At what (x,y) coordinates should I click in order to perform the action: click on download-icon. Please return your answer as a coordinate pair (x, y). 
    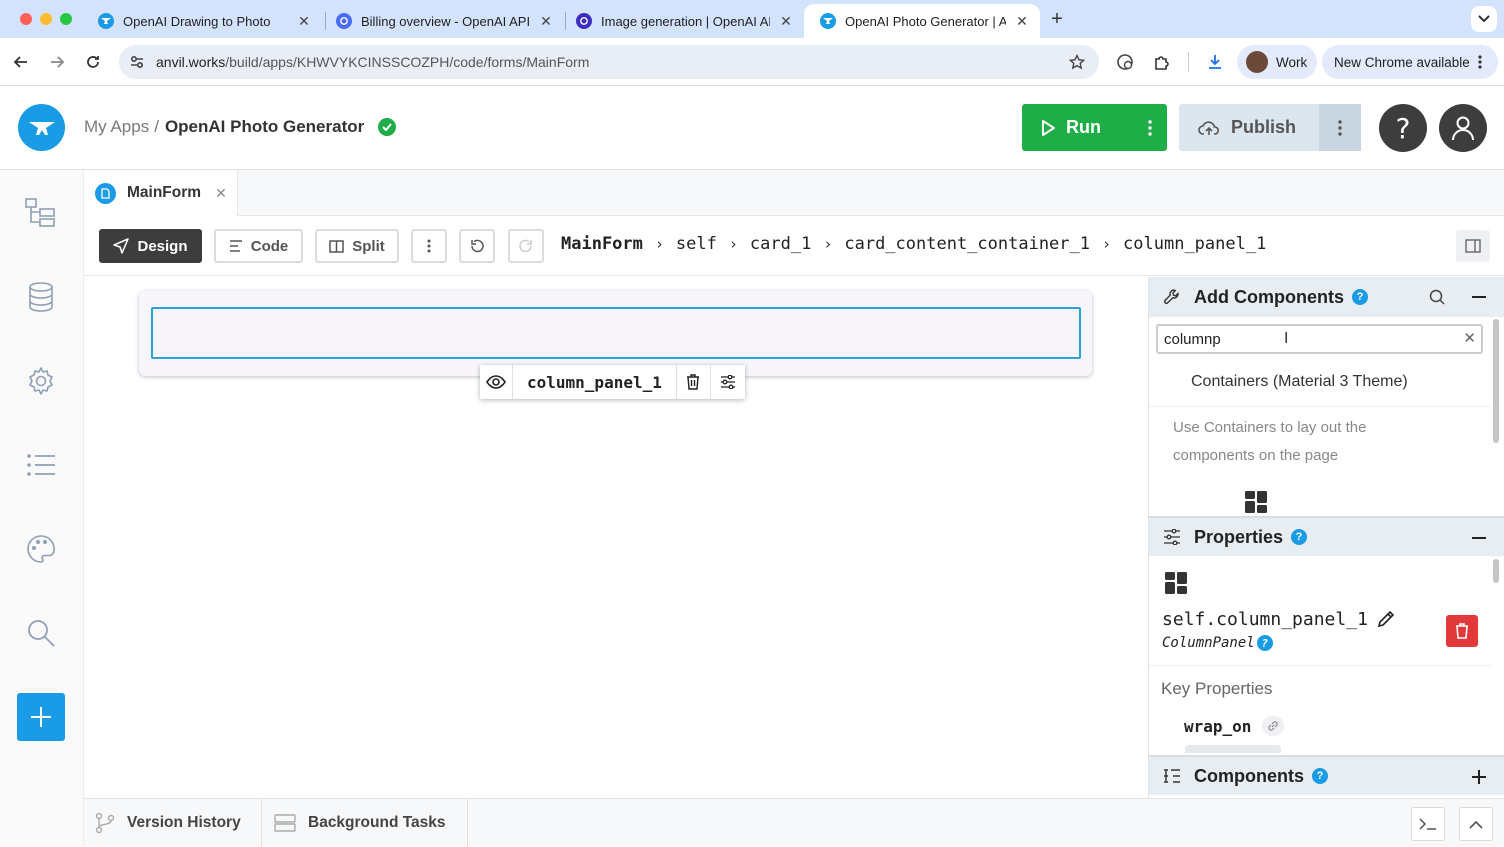
    Looking at the image, I should click on (1215, 62).